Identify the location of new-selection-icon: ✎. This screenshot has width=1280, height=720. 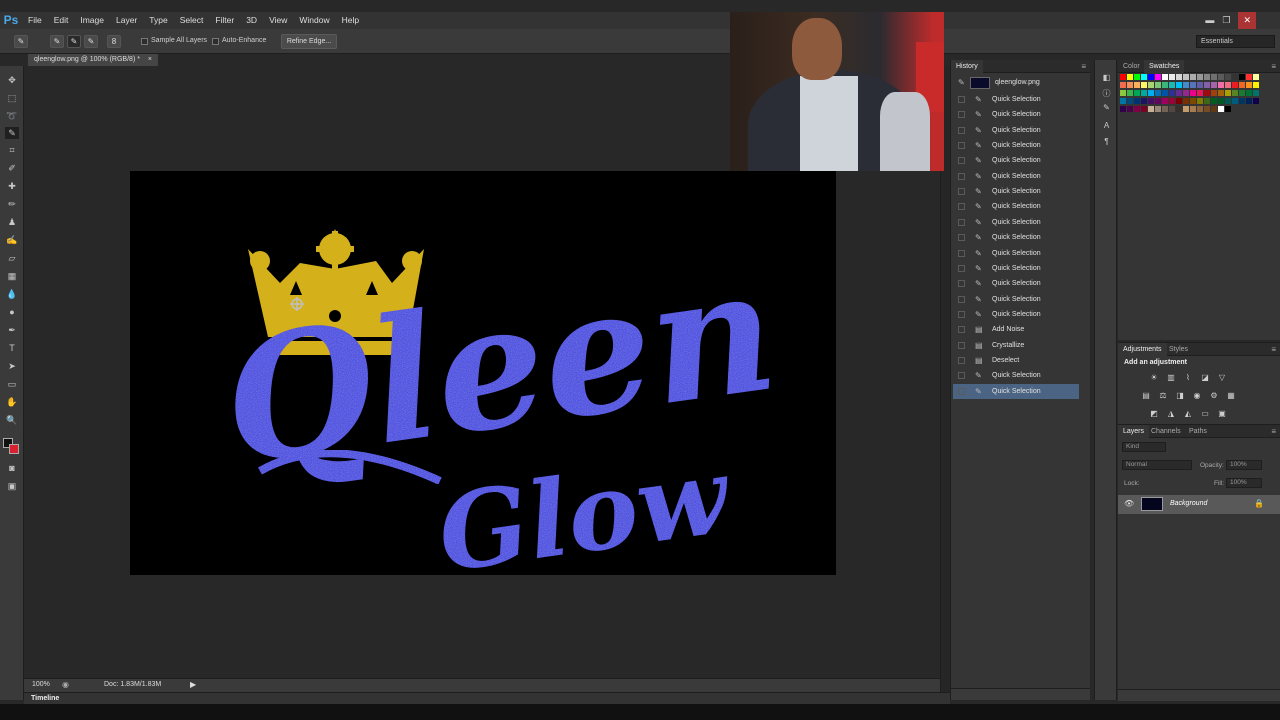
(57, 41).